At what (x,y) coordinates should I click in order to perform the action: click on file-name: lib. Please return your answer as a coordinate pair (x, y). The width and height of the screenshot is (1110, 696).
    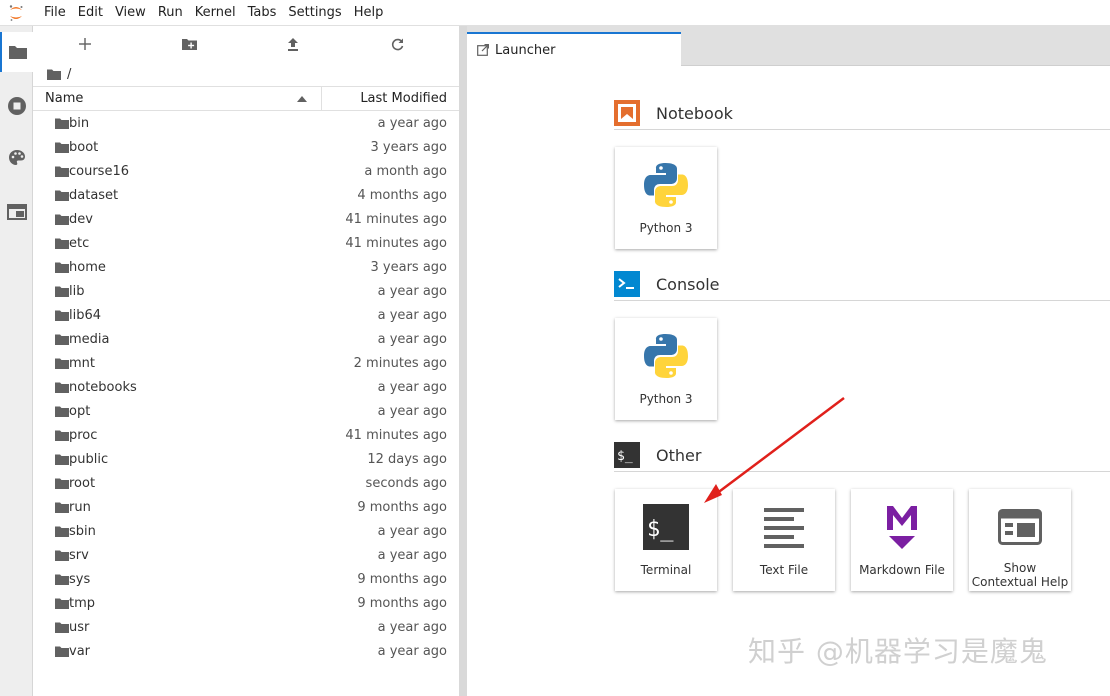
    Looking at the image, I should click on (77, 291).